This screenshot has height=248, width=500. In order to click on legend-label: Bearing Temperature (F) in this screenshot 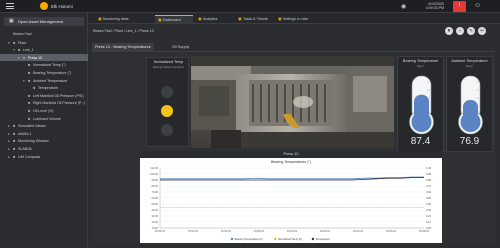, I will do `click(249, 239)`.